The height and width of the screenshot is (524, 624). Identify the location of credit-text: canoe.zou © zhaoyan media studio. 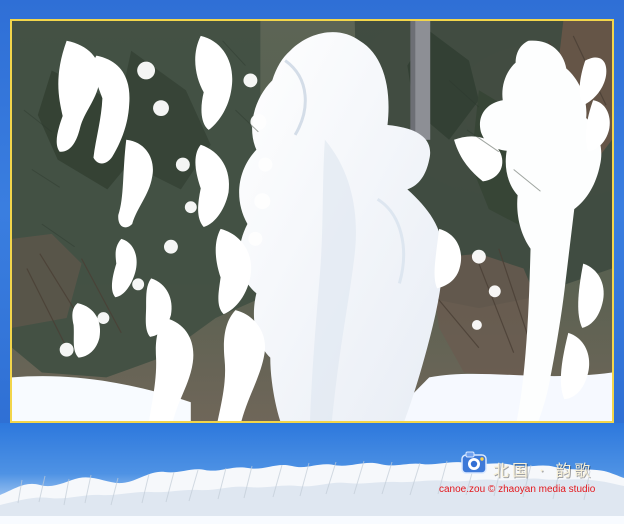
(517, 489).